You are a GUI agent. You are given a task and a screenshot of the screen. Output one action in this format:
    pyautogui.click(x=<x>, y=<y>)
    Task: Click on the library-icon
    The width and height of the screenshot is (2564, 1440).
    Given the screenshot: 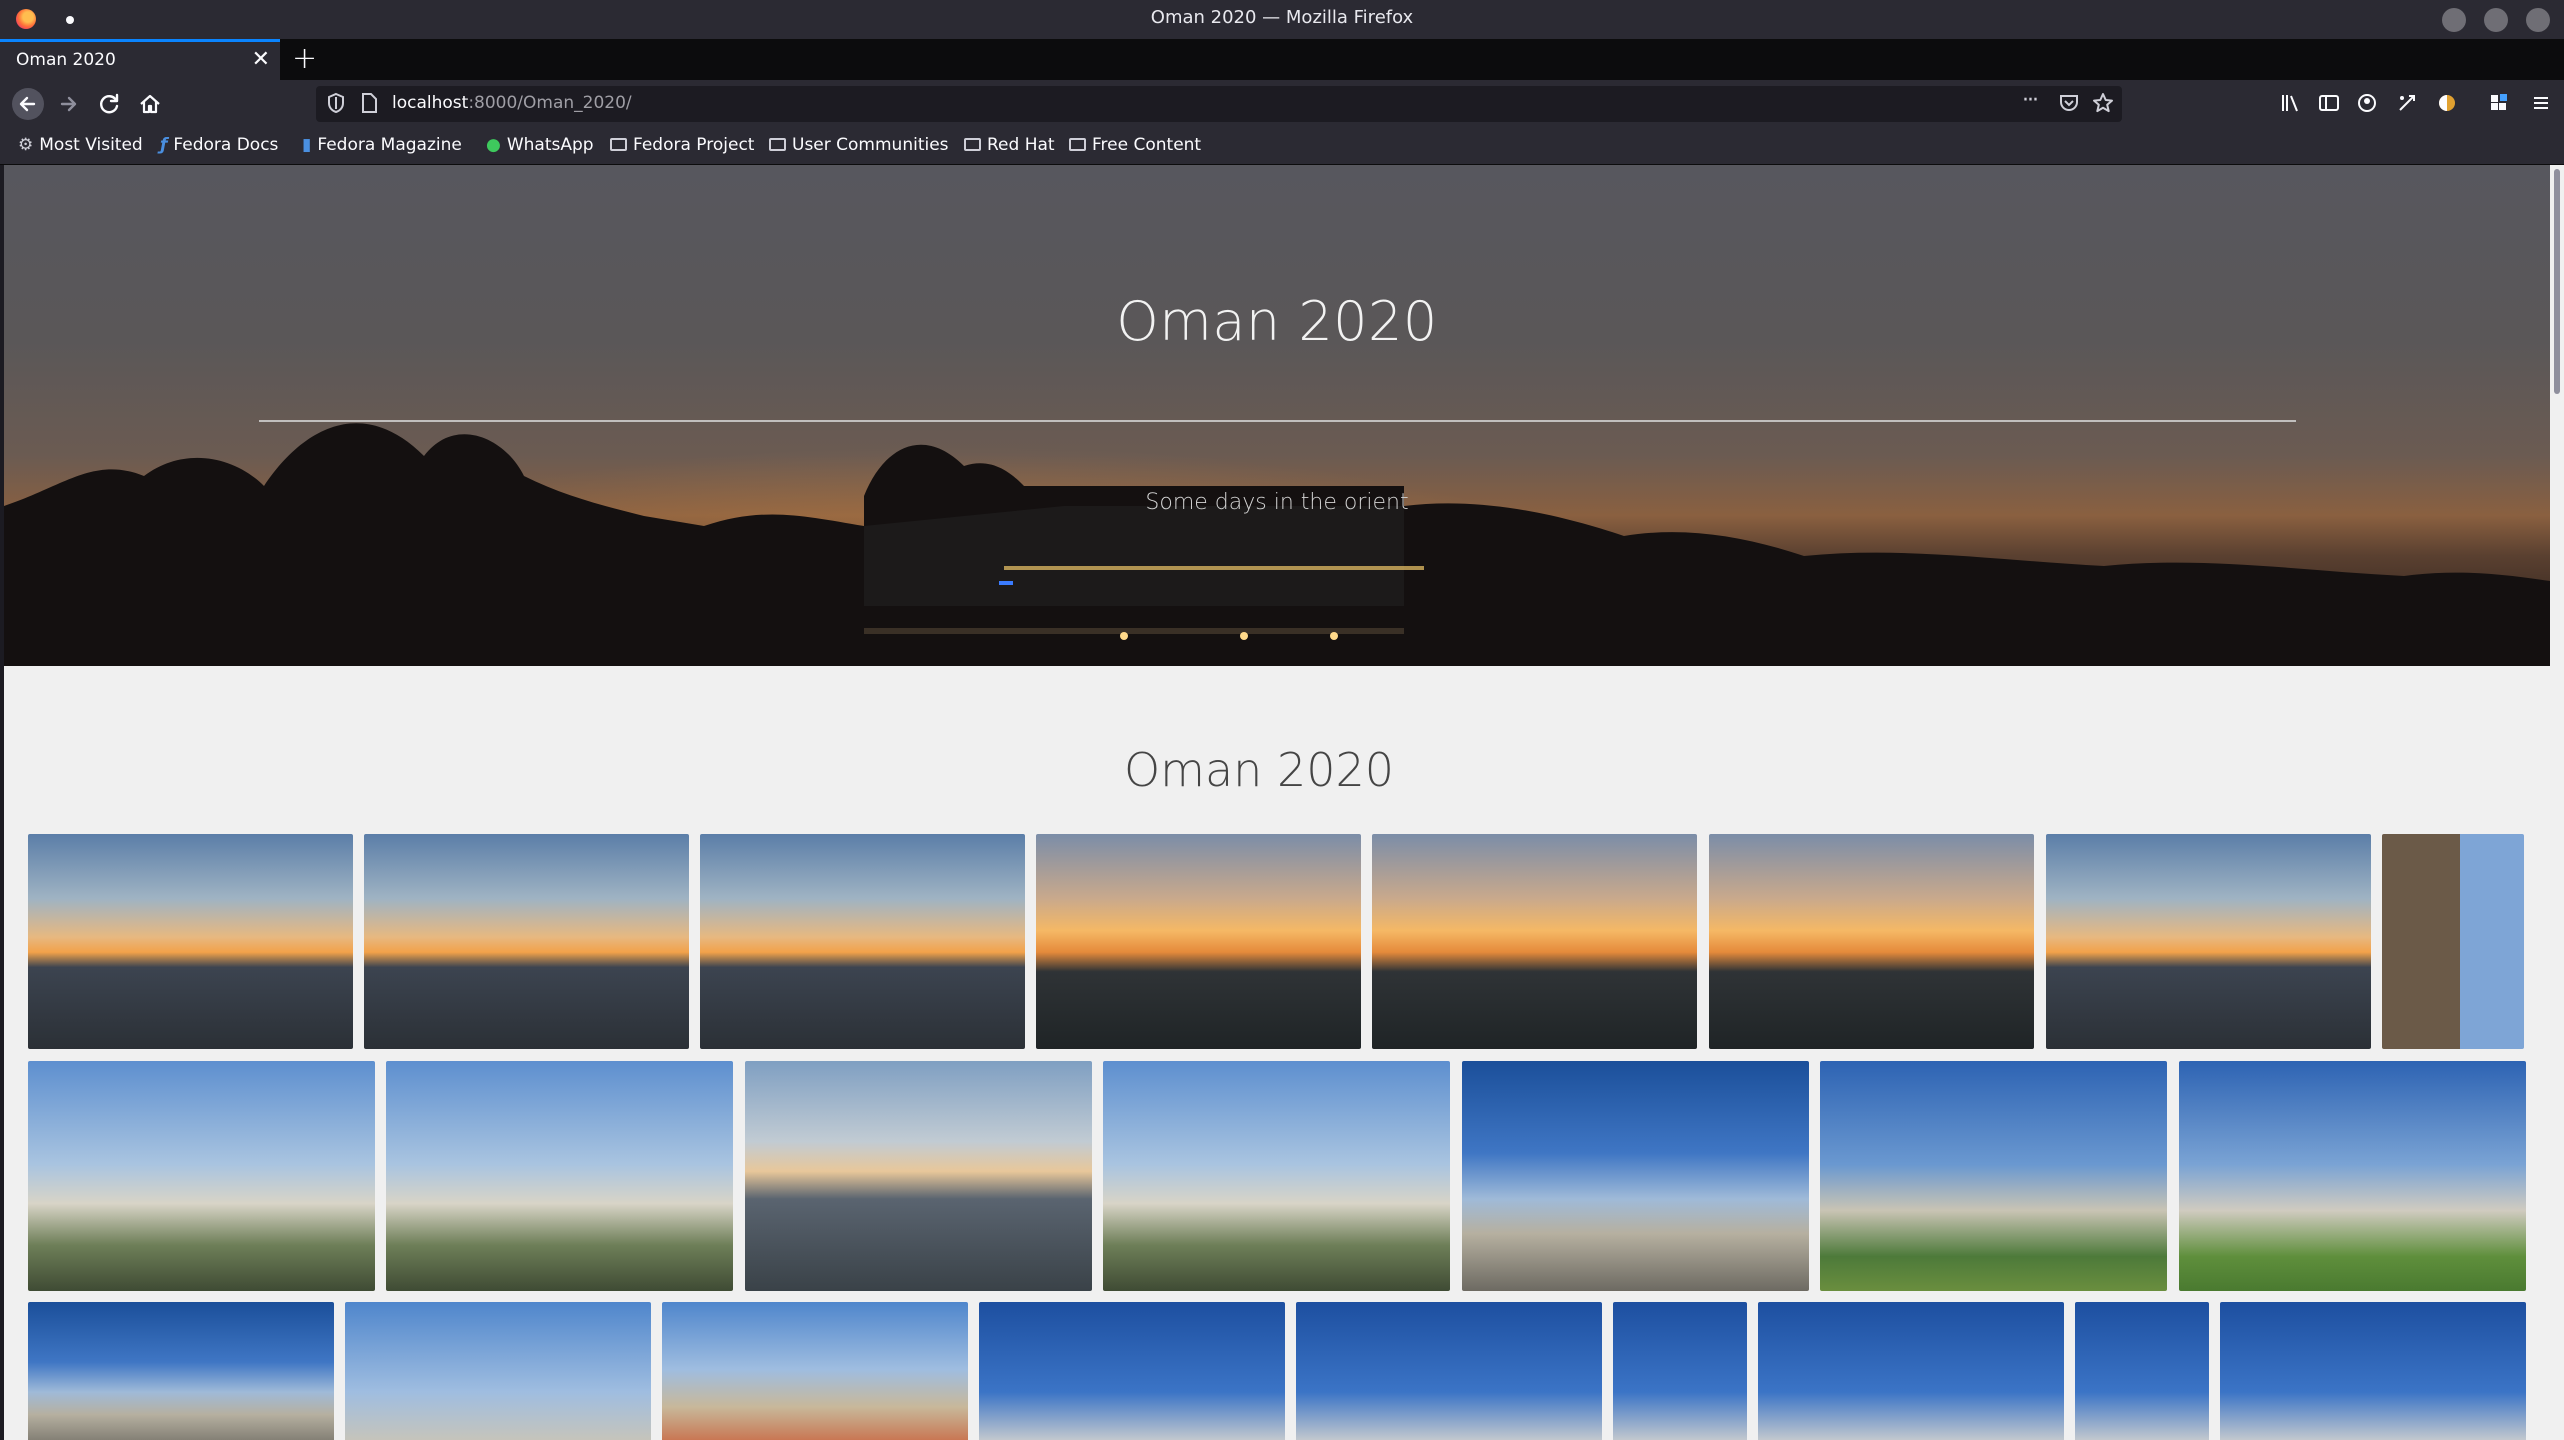 What is the action you would take?
    pyautogui.click(x=2291, y=105)
    